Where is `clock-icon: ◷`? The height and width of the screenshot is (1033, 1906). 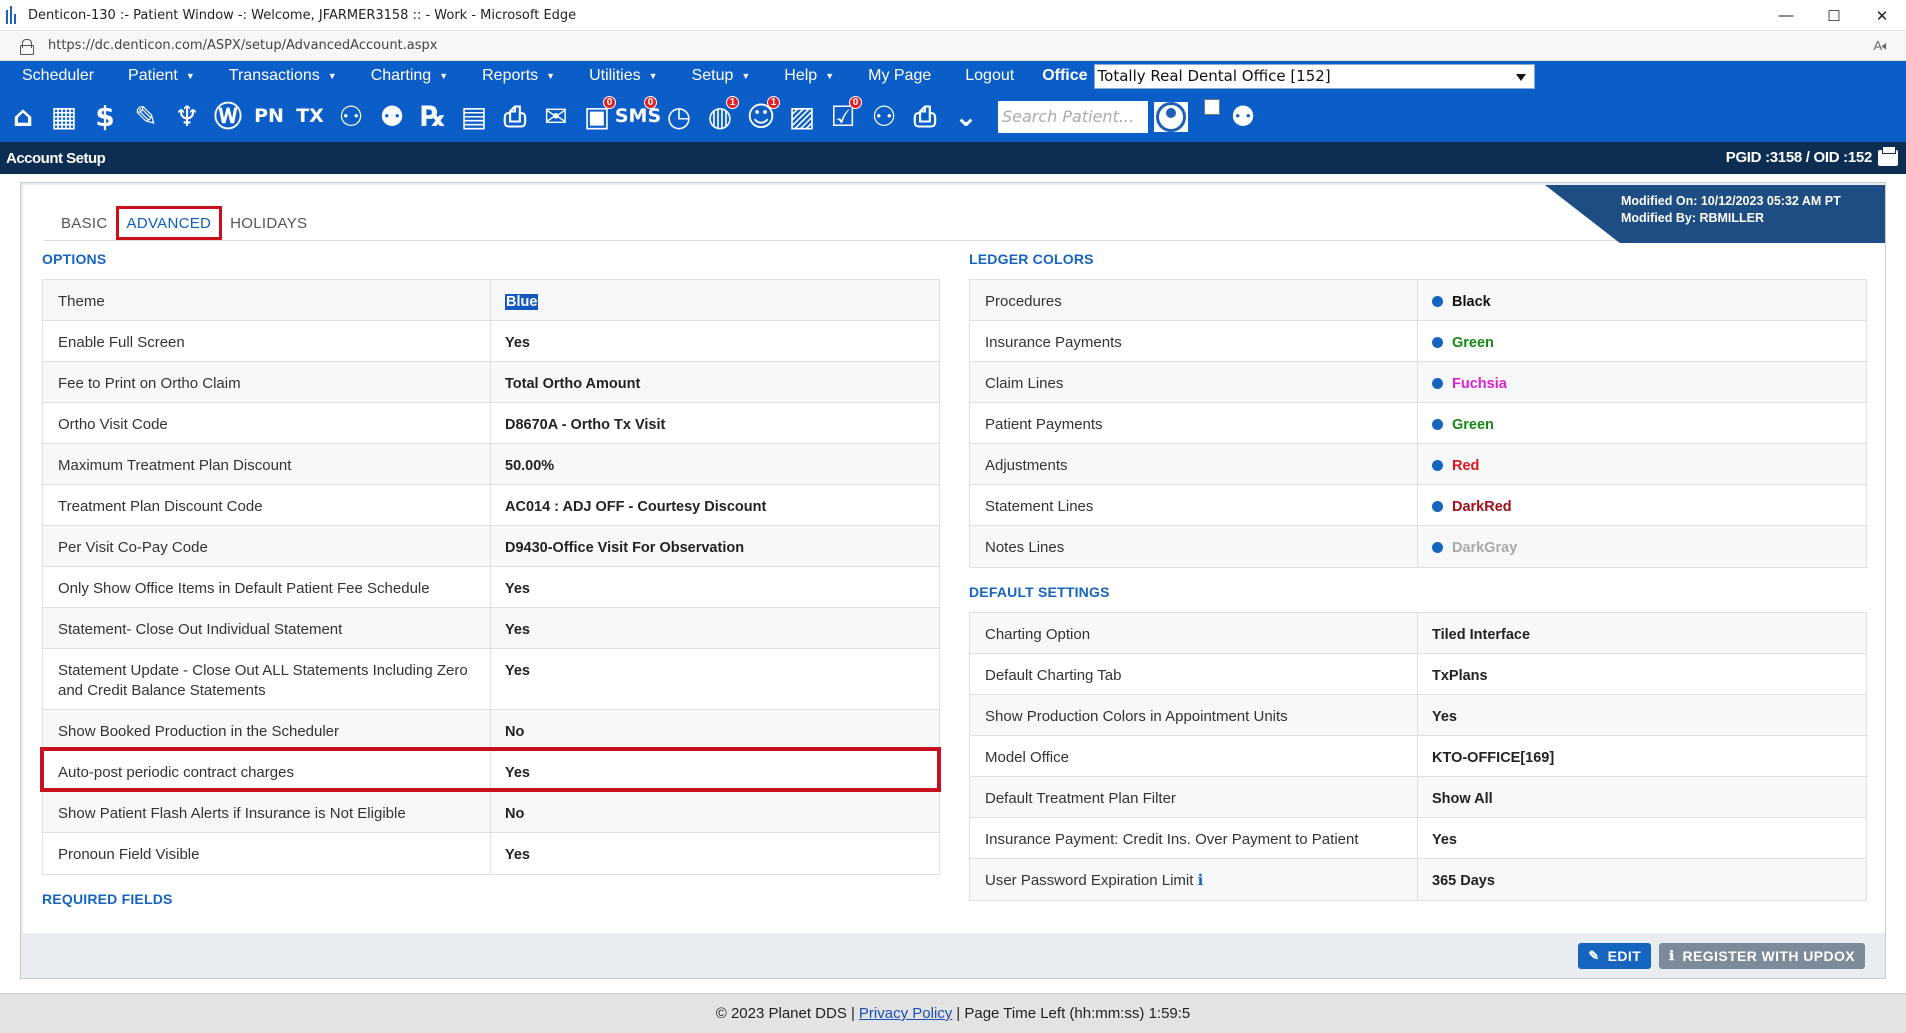 clock-icon: ◷ is located at coordinates (679, 117).